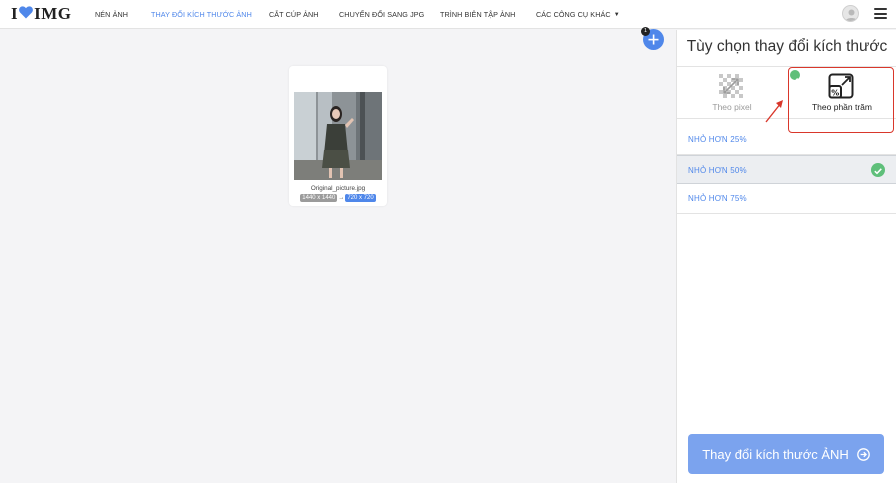  What do you see at coordinates (15, 13) in the screenshot?
I see `logo-text-left: I` at bounding box center [15, 13].